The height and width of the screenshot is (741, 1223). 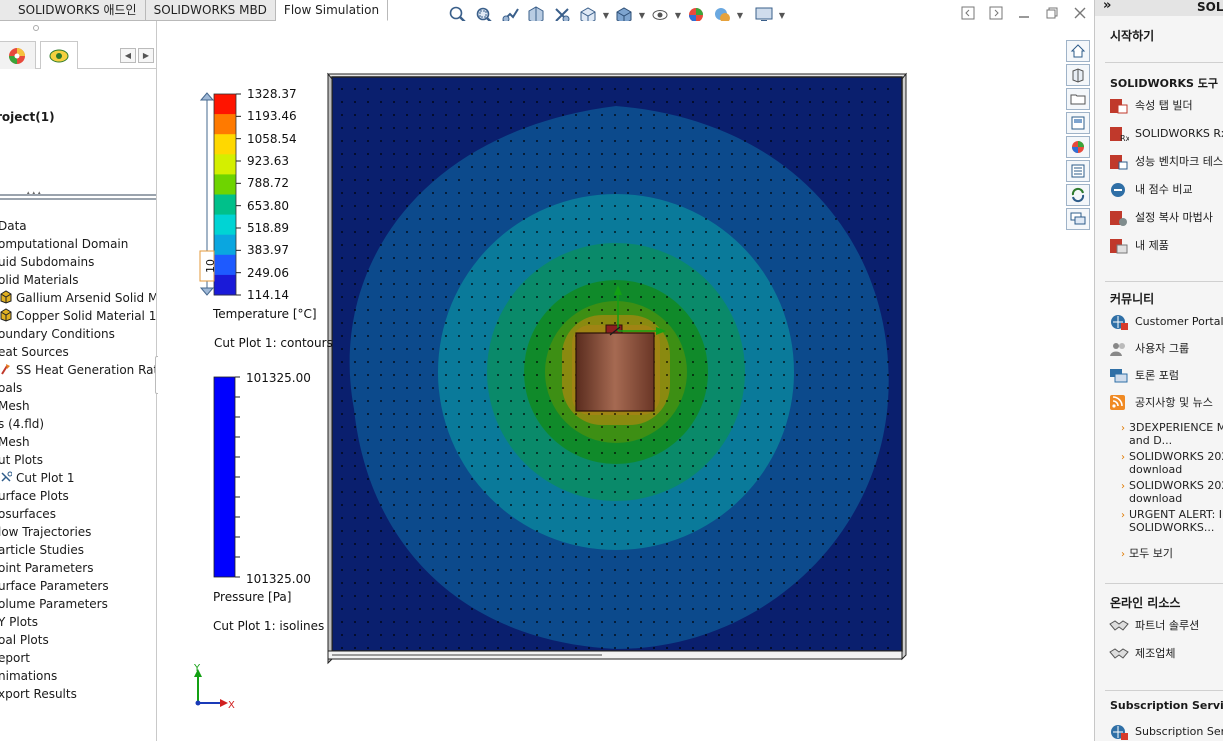 I want to click on tile-right-icon, so click(x=996, y=13).